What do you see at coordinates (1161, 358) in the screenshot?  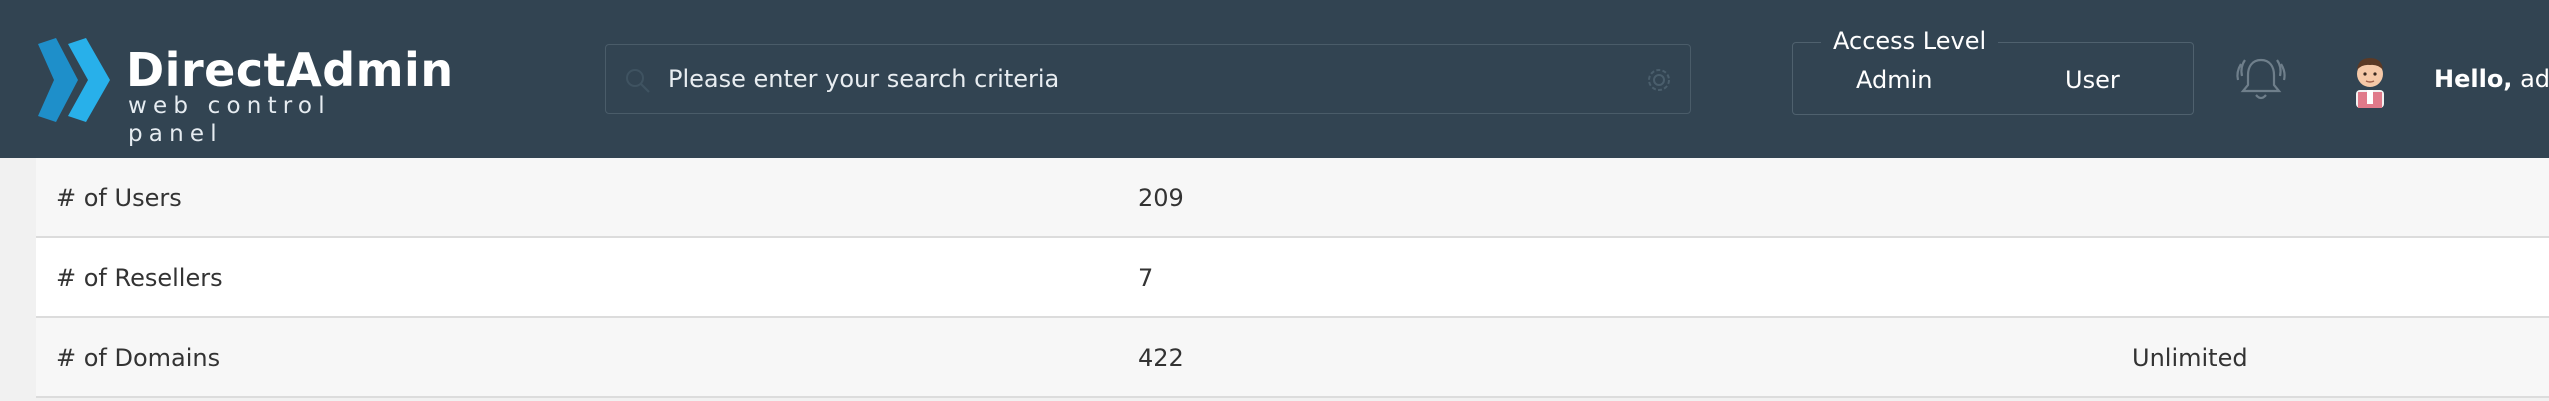 I see `row-value: 422` at bounding box center [1161, 358].